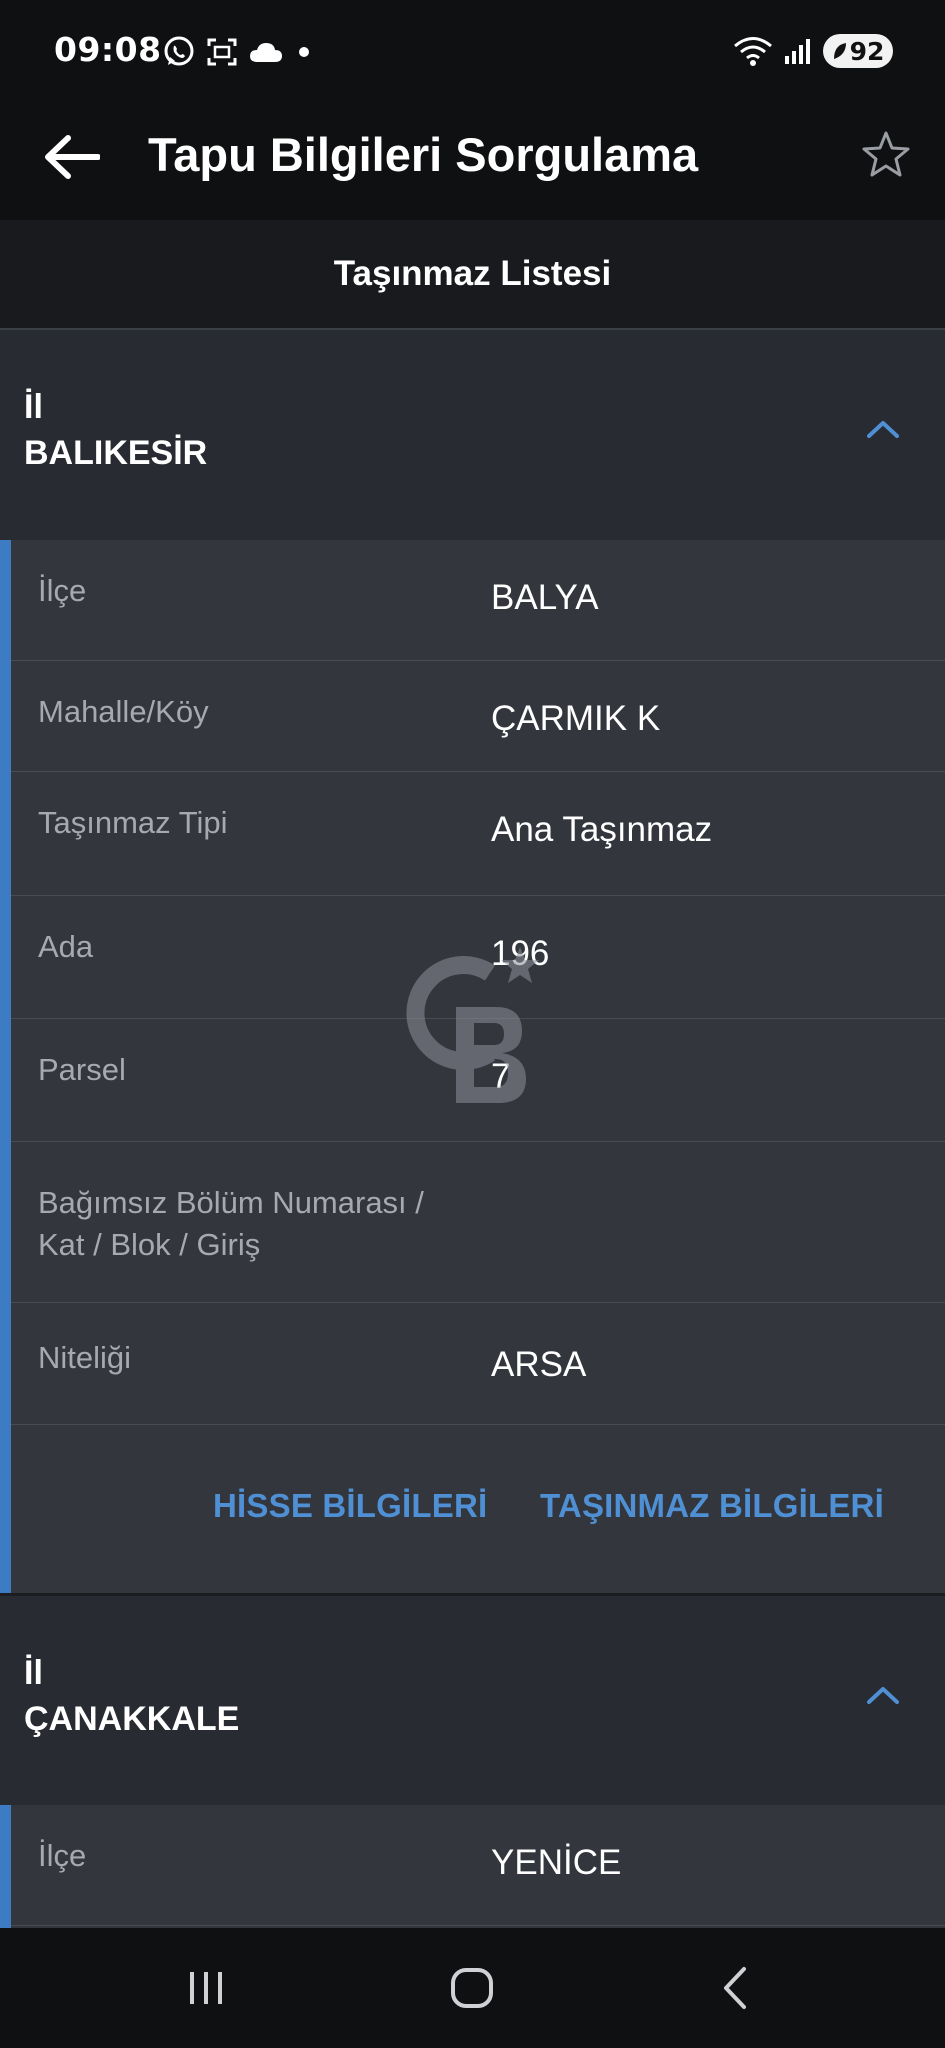 The image size is (945, 2048). I want to click on battery-icon: 92, so click(858, 51).